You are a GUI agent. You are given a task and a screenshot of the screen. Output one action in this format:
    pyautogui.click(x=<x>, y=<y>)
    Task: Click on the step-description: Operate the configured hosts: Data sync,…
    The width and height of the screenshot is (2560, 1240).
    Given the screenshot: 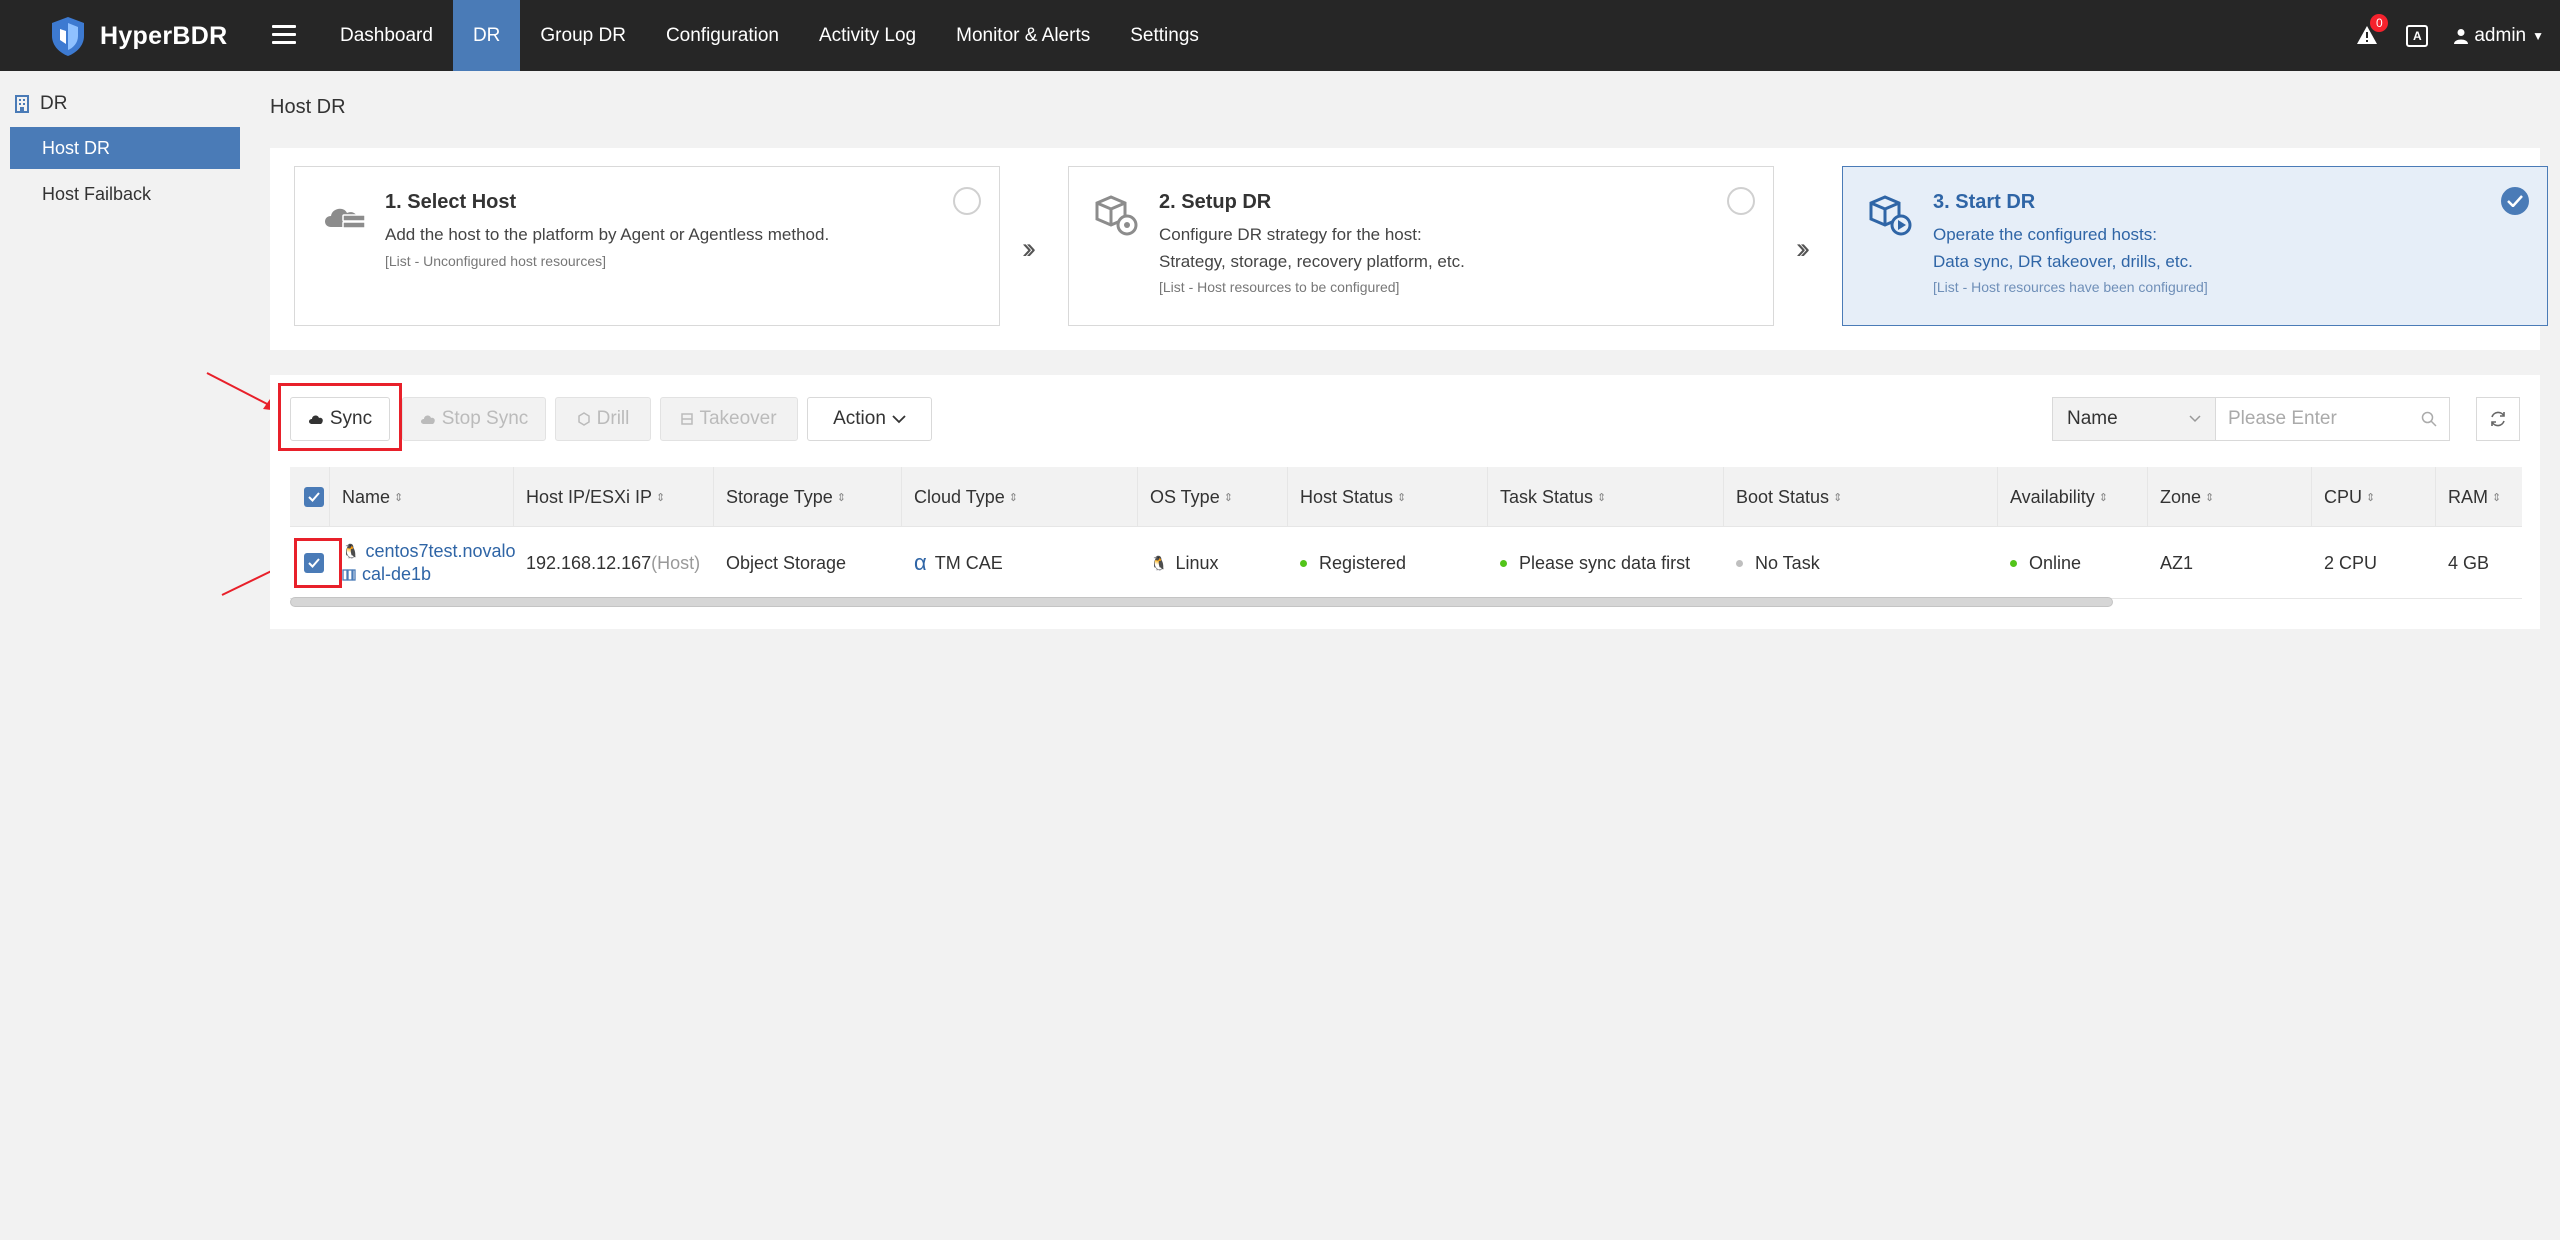 What is the action you would take?
    pyautogui.click(x=2063, y=248)
    